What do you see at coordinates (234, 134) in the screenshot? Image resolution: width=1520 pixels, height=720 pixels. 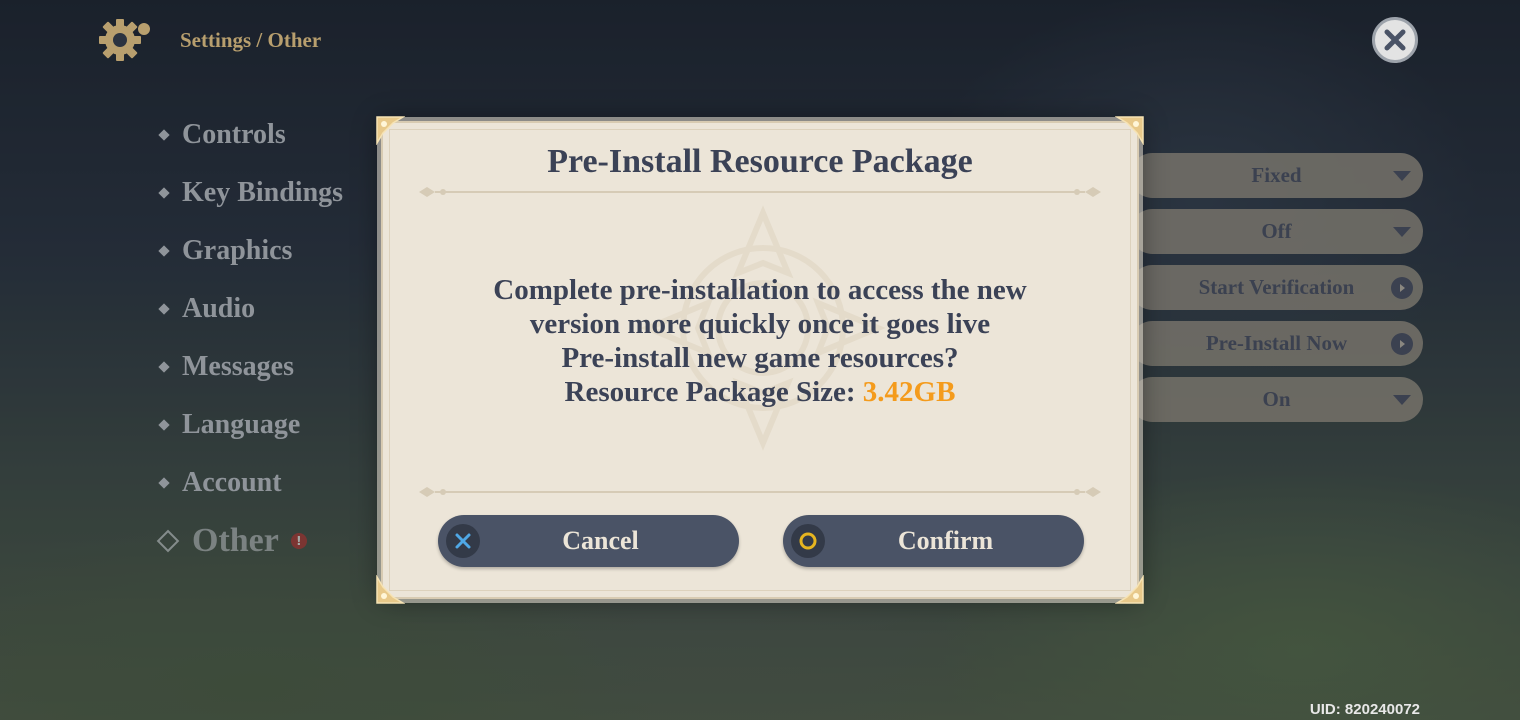 I see `sidebar-item-label: Controls` at bounding box center [234, 134].